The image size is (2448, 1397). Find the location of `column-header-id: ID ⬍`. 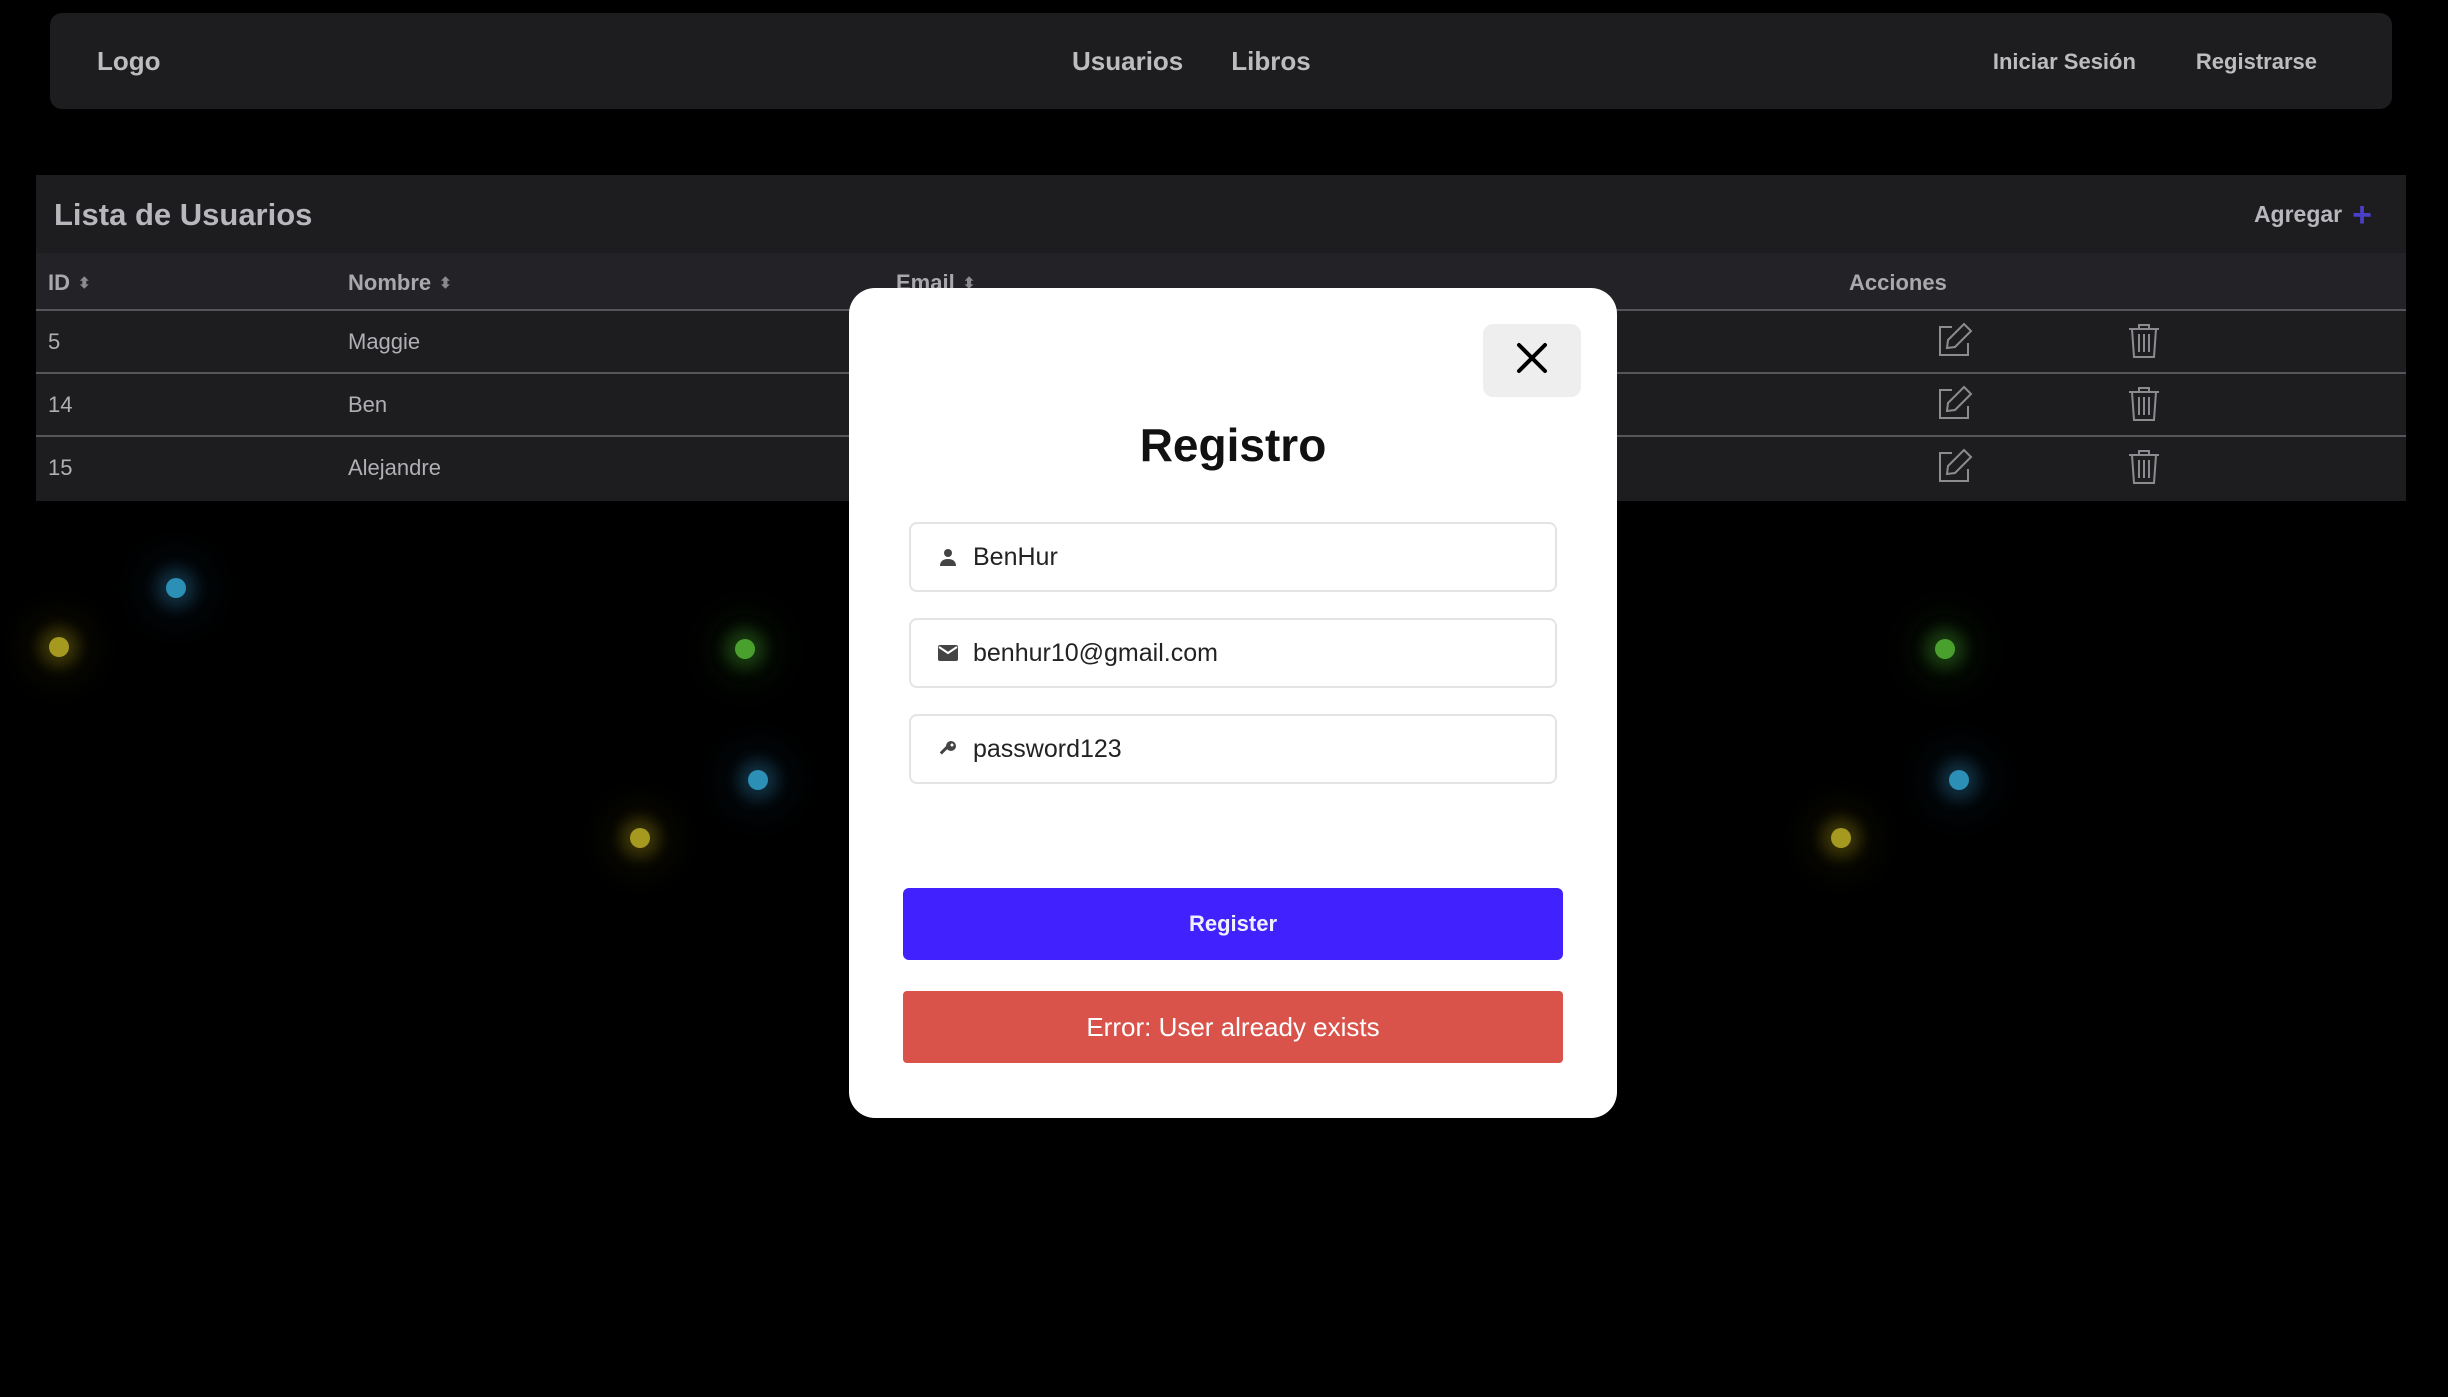

column-header-id: ID ⬍ is located at coordinates (69, 283).